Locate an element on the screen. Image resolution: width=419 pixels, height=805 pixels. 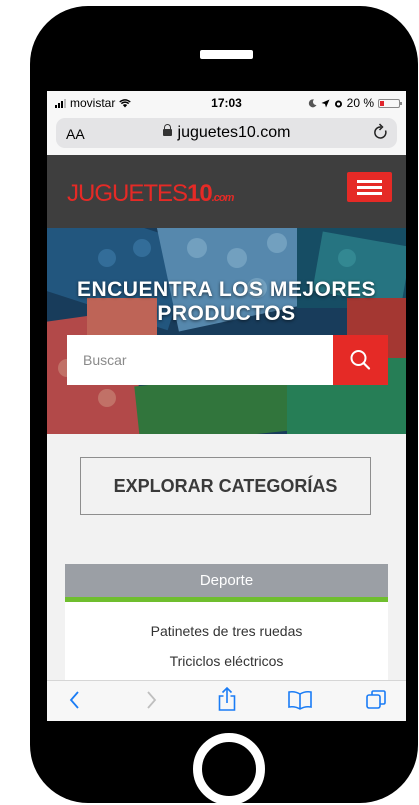
search-field is located at coordinates (200, 360).